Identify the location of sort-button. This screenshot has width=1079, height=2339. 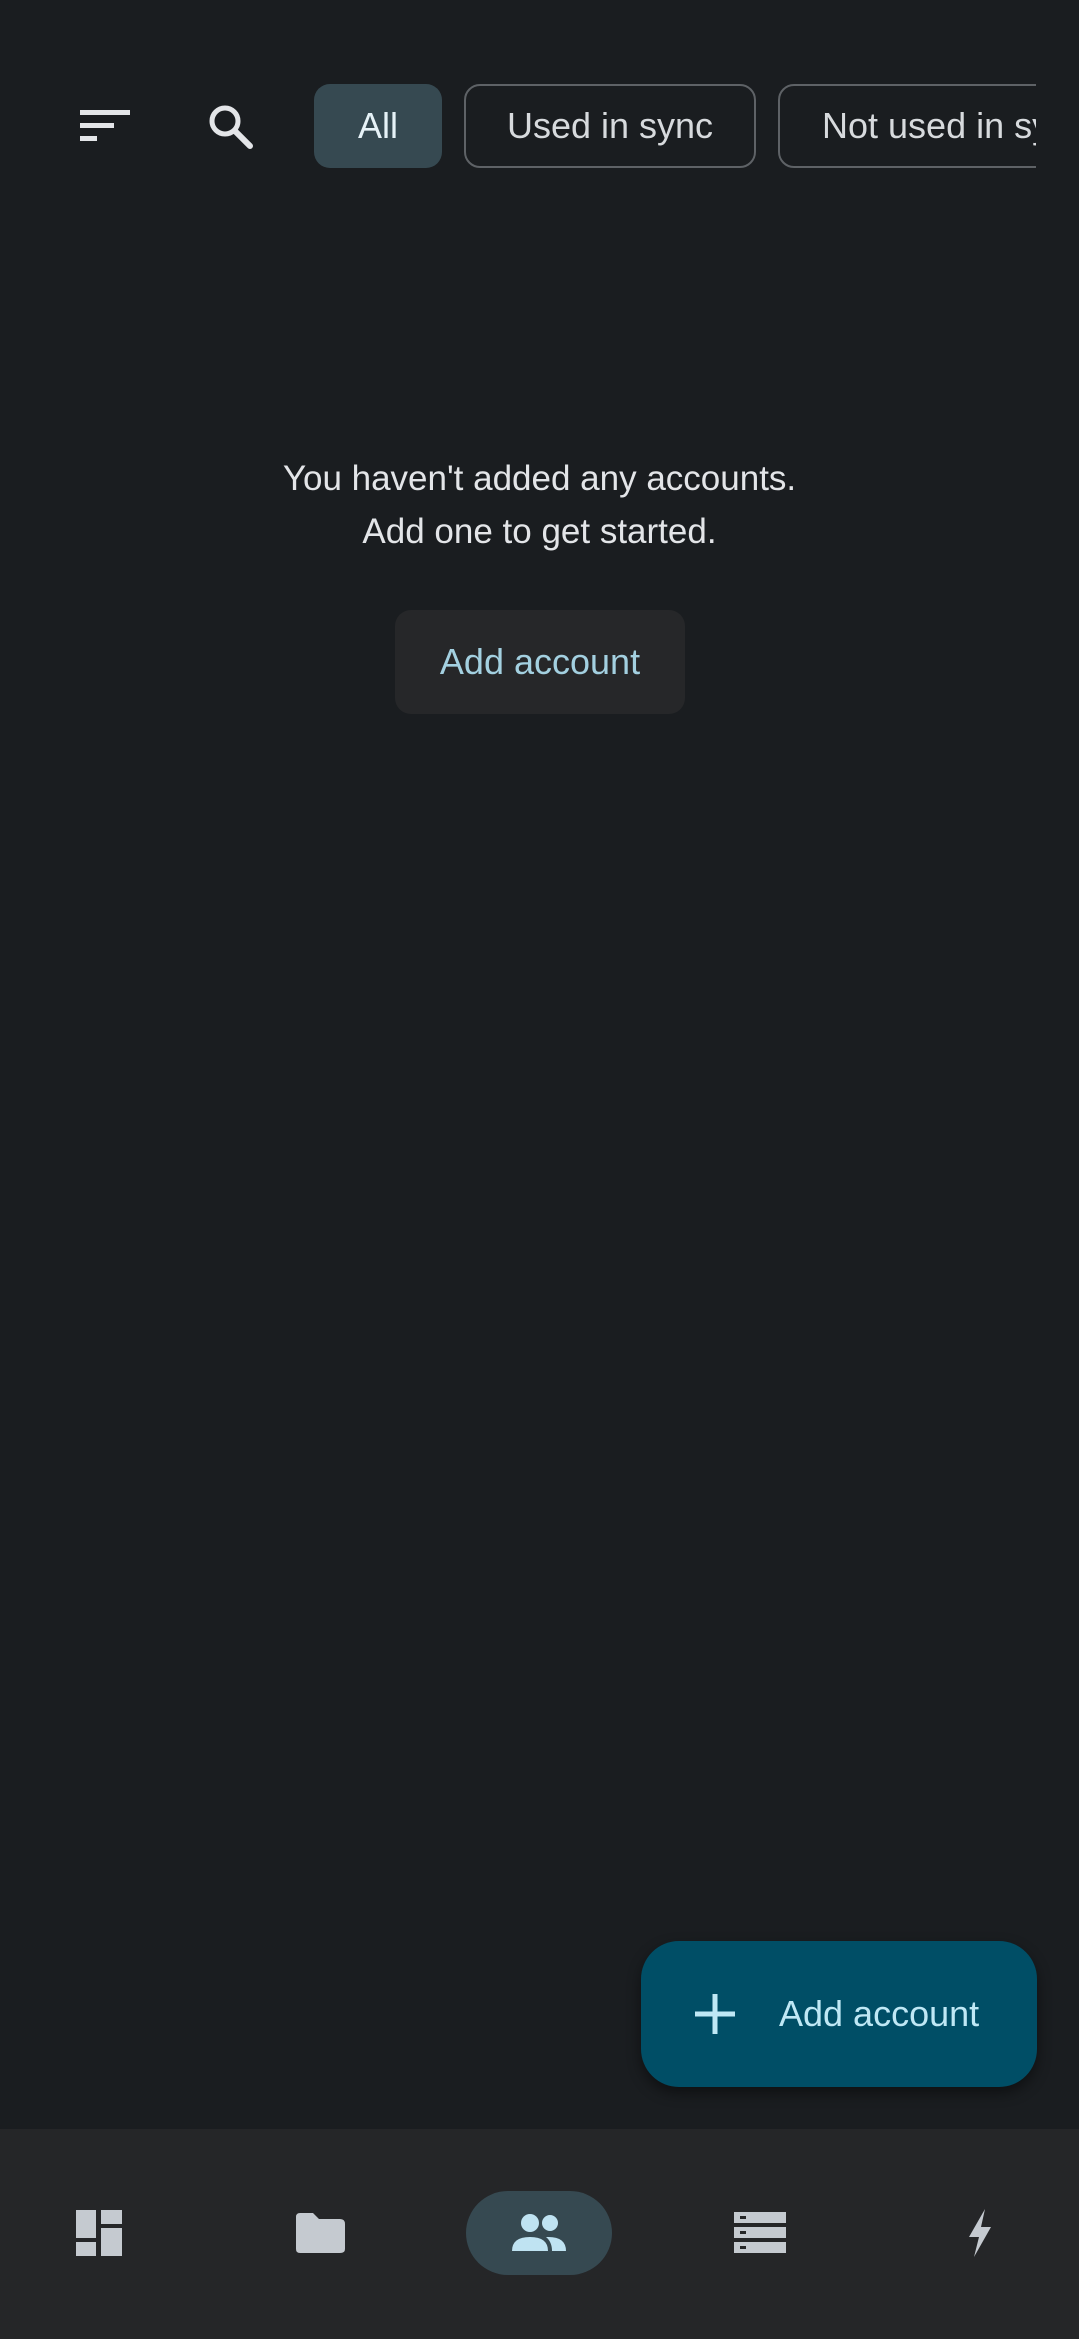
(105, 126).